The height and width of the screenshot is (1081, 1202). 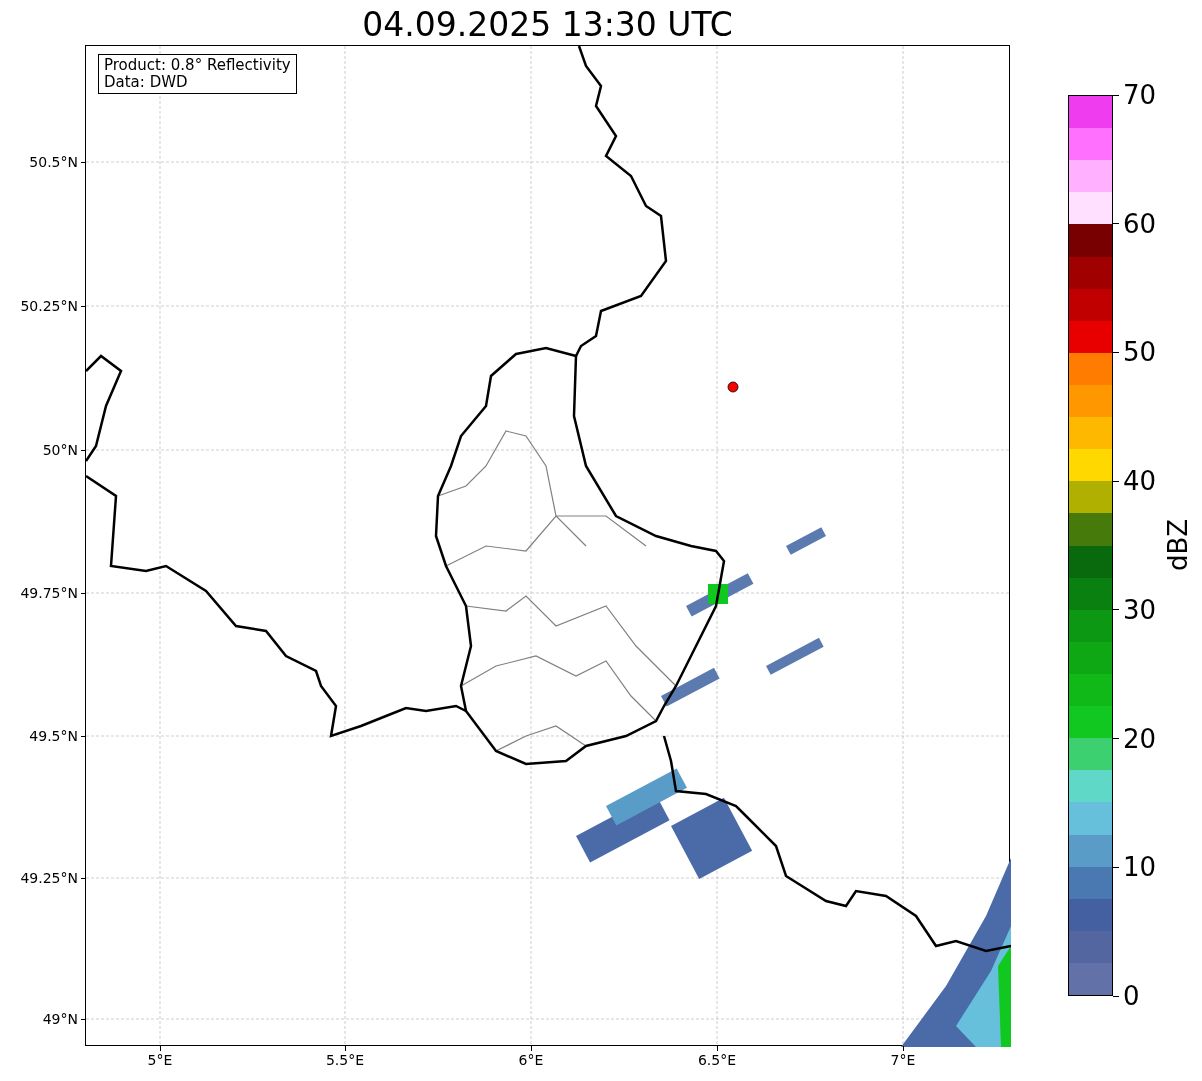 What do you see at coordinates (60, 1019) in the screenshot?
I see `axis-tick-label: 49°N` at bounding box center [60, 1019].